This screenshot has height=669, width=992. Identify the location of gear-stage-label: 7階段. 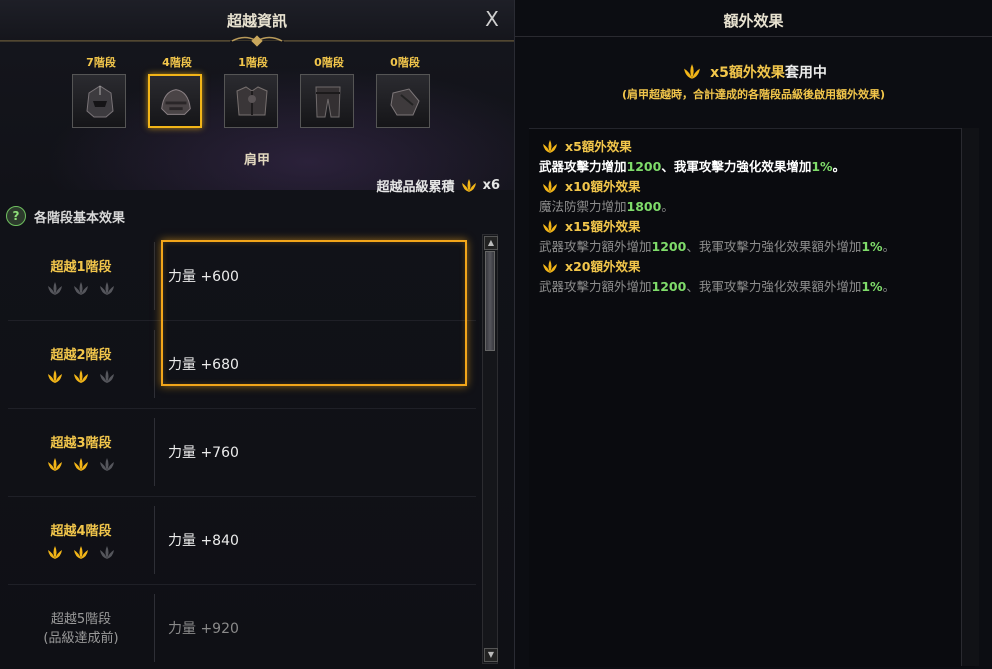
(101, 62).